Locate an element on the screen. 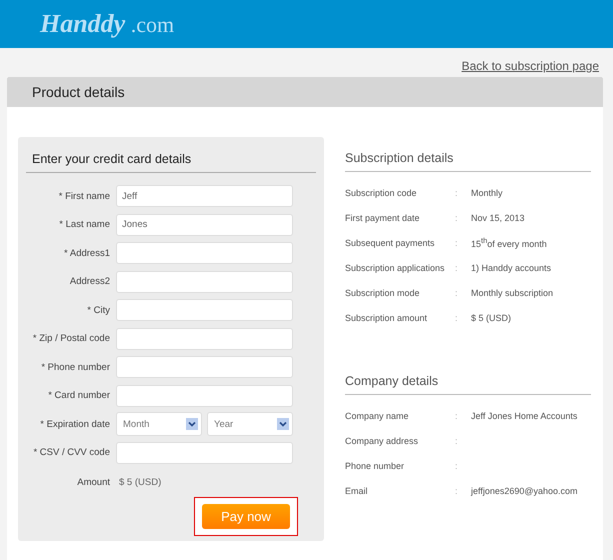 This screenshot has height=560, width=613. detail-label: First payment date is located at coordinates (383, 217).